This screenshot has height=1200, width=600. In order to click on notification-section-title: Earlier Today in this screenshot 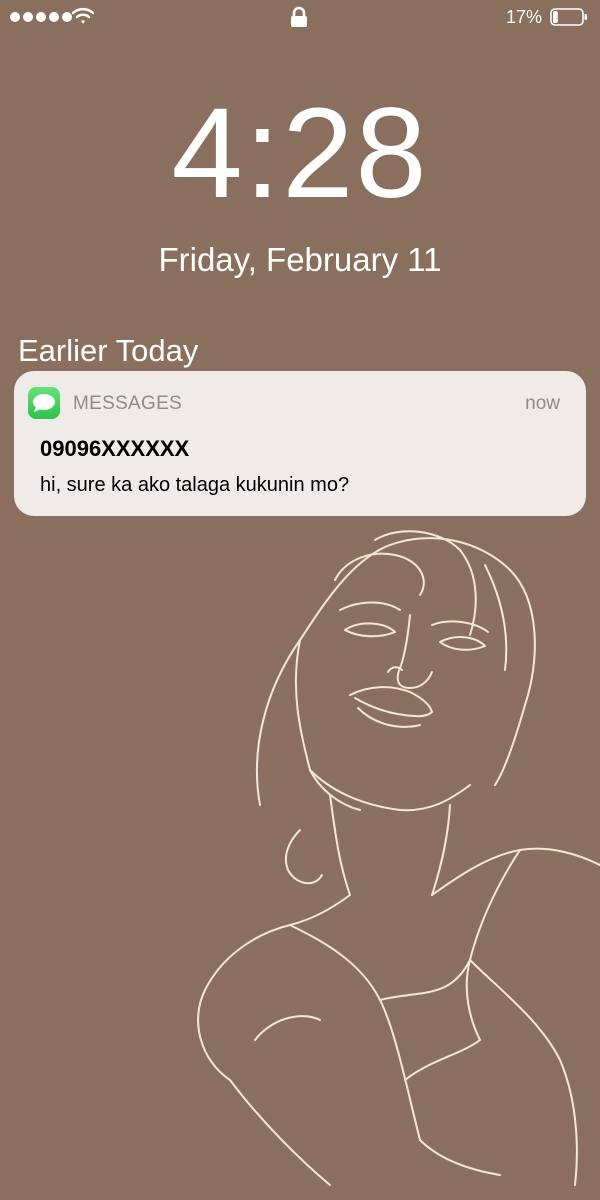, I will do `click(108, 350)`.